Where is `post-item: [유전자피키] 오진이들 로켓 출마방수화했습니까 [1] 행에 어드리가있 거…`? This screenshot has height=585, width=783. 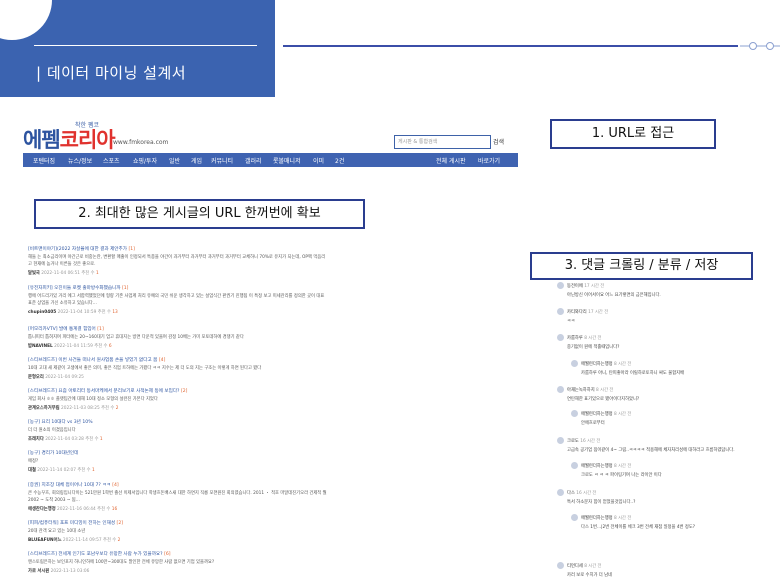
post-item: [유전자피키] 오진이들 로켓 출마방수화했습니까 [1] 행에 어드리가있 거… is located at coordinates (188, 300).